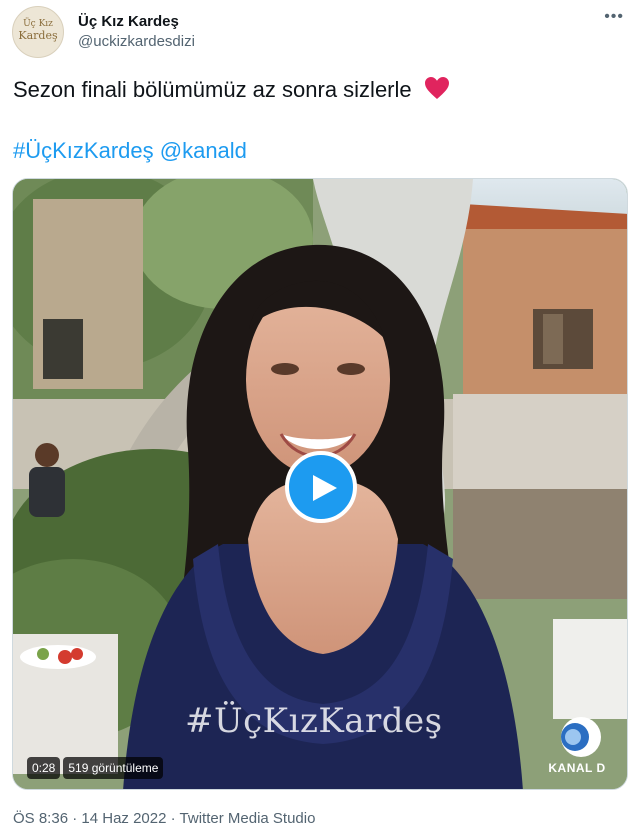 The height and width of the screenshot is (834, 640). Describe the element at coordinates (203, 150) in the screenshot. I see `mention-link: @kanald` at that location.